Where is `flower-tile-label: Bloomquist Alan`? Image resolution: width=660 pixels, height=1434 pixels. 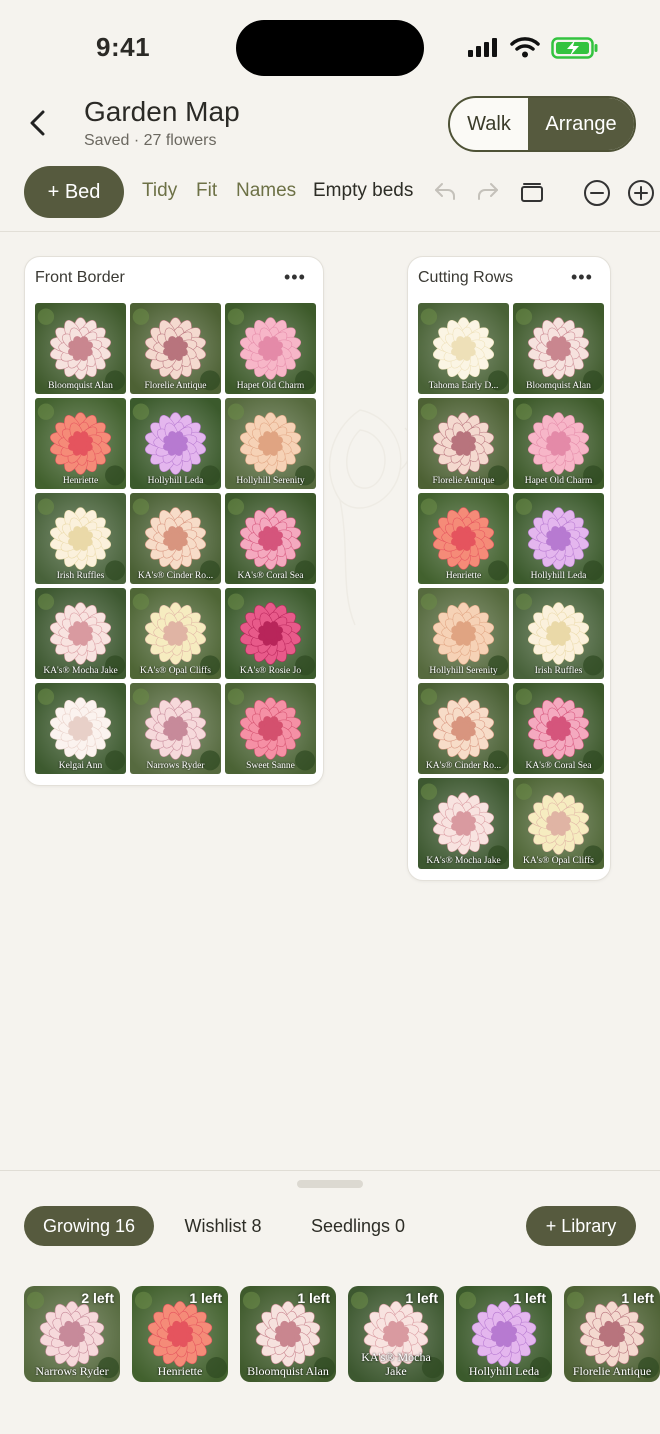
flower-tile-label: Bloomquist Alan is located at coordinates (80, 386).